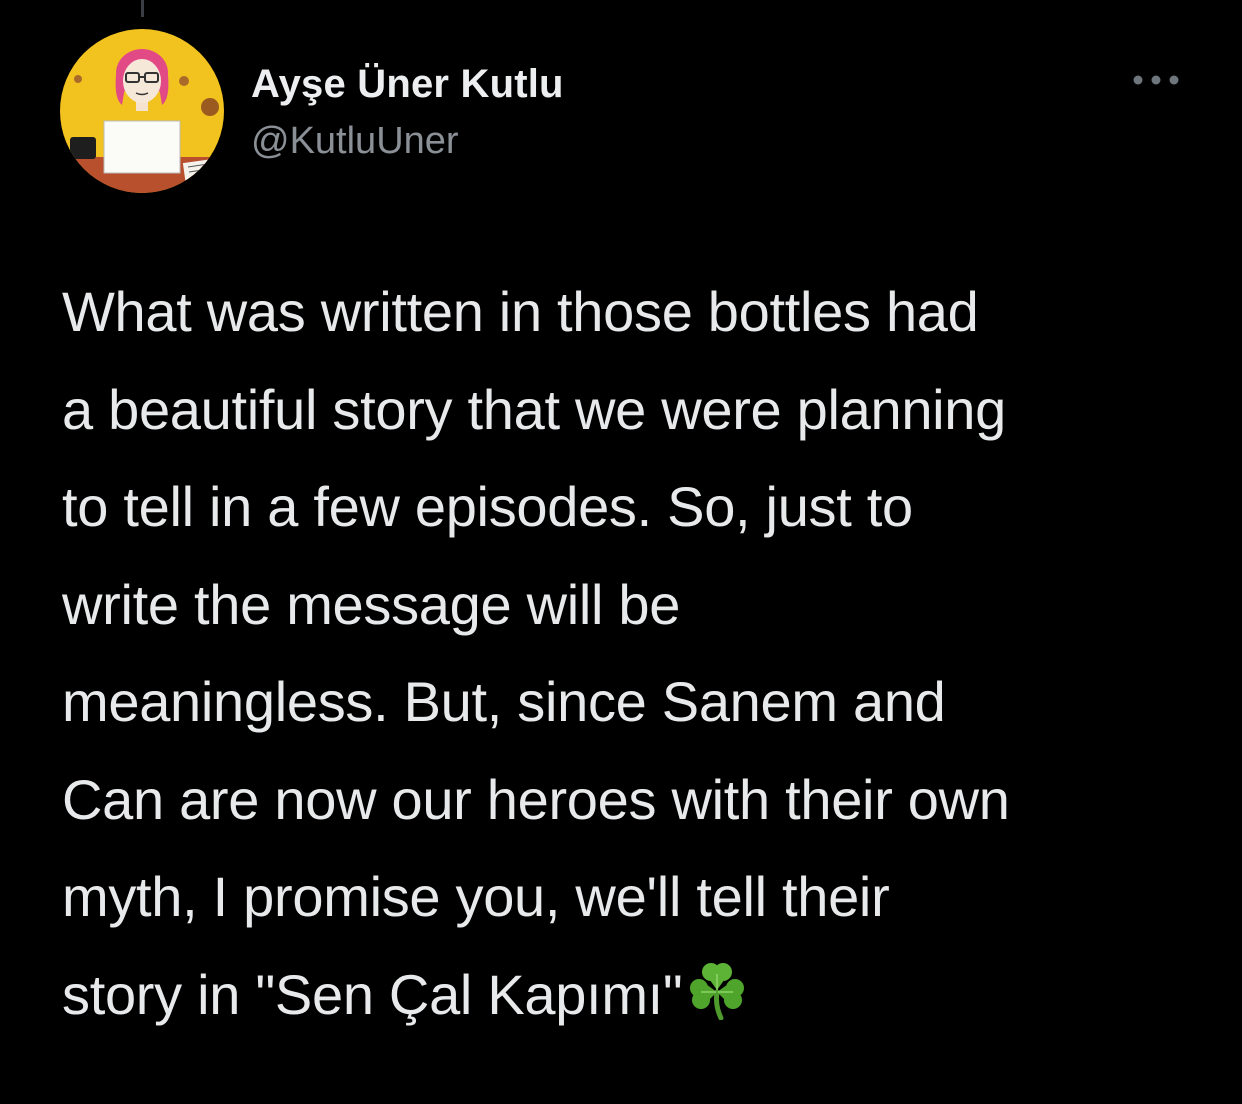 This screenshot has width=1242, height=1104. Describe the element at coordinates (536, 799) in the screenshot. I see `tweet-text-line: Can are now our heroes with their own` at that location.